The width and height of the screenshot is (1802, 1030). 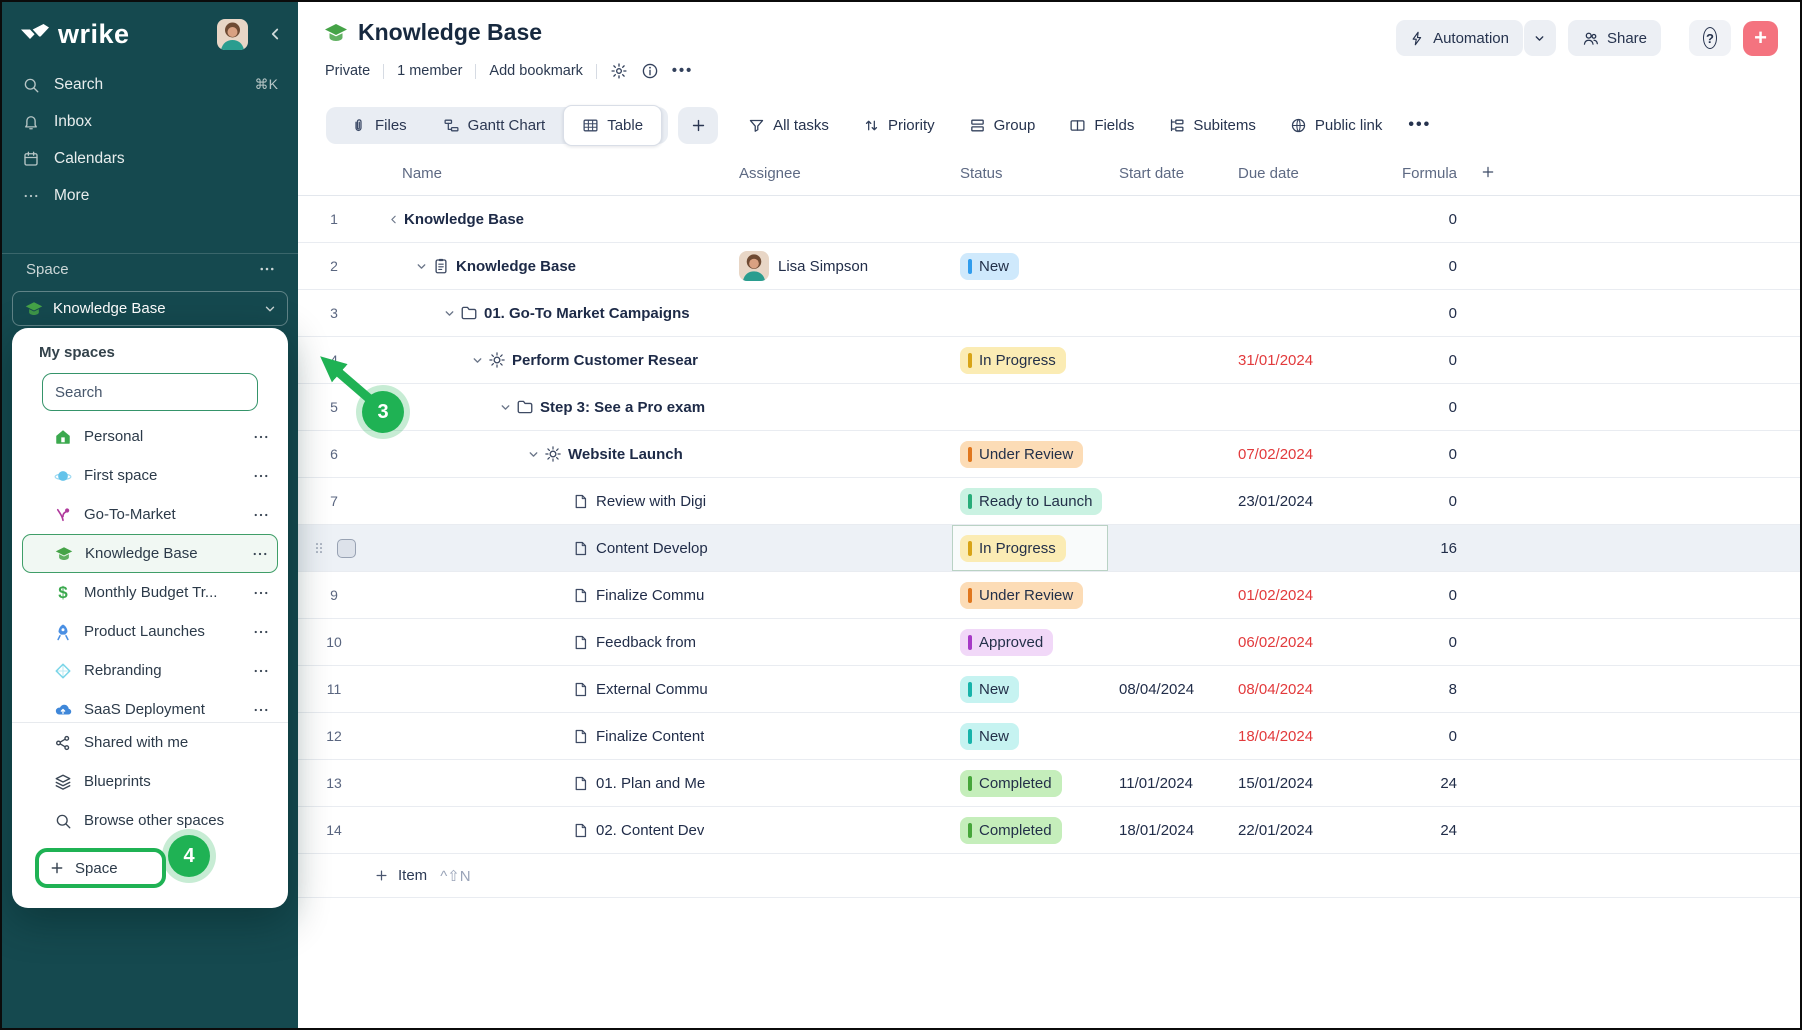 I want to click on popup-link-browse-other-spaces: Browse other spaces, so click(x=150, y=820).